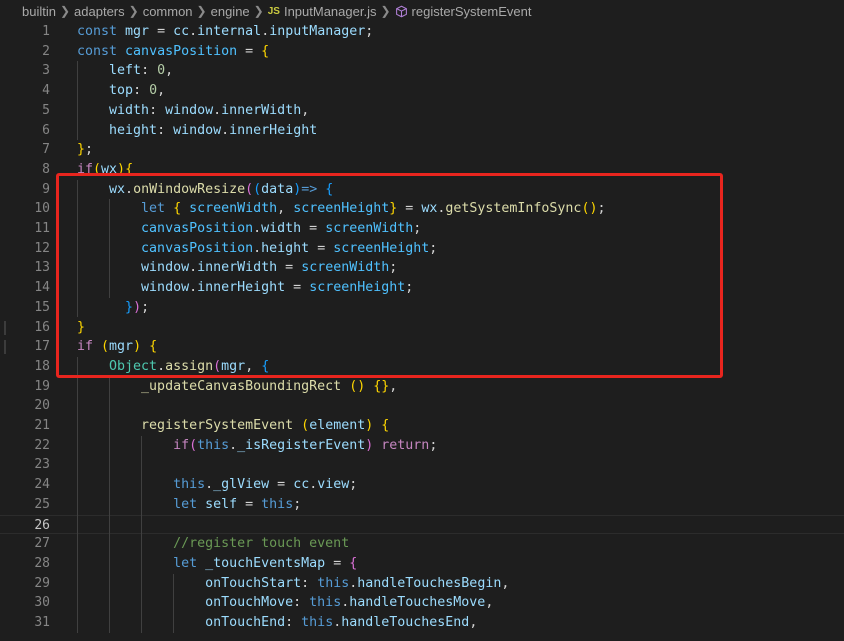 This screenshot has width=844, height=641. Describe the element at coordinates (42, 544) in the screenshot. I see `line-number: 27` at that location.